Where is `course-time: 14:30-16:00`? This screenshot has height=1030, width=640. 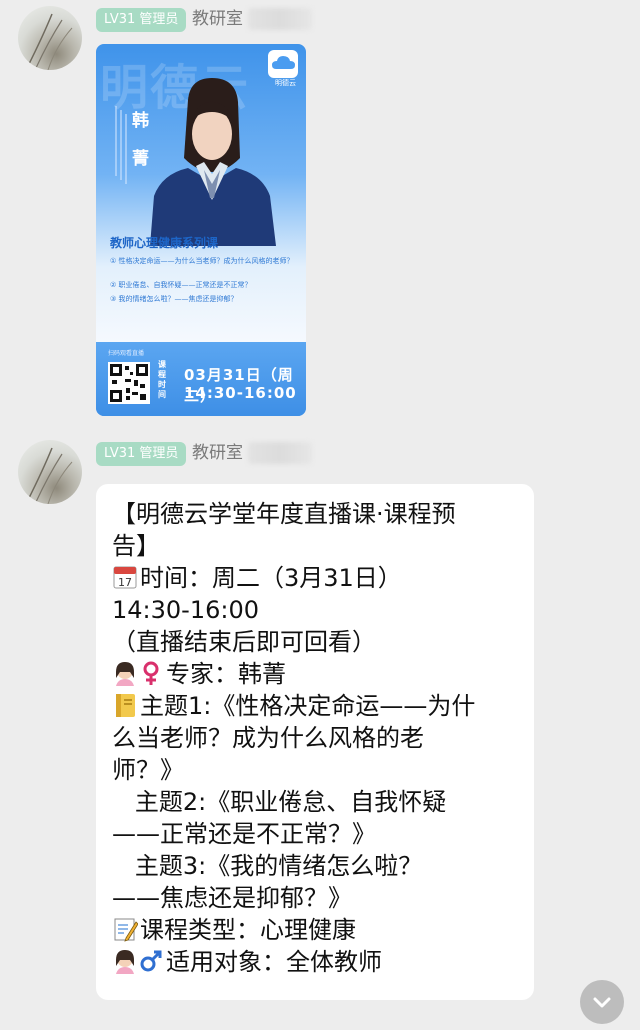 course-time: 14:30-16:00 is located at coordinates (240, 393).